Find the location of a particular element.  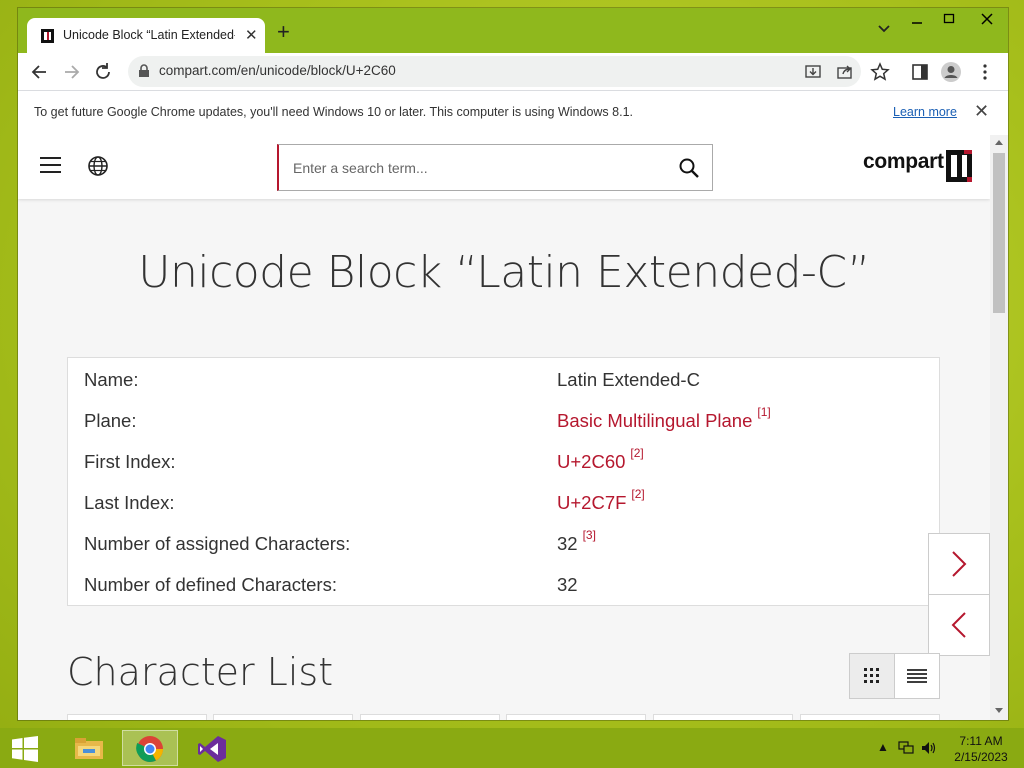

info-value-link: U+2C60 [2] is located at coordinates (600, 459).